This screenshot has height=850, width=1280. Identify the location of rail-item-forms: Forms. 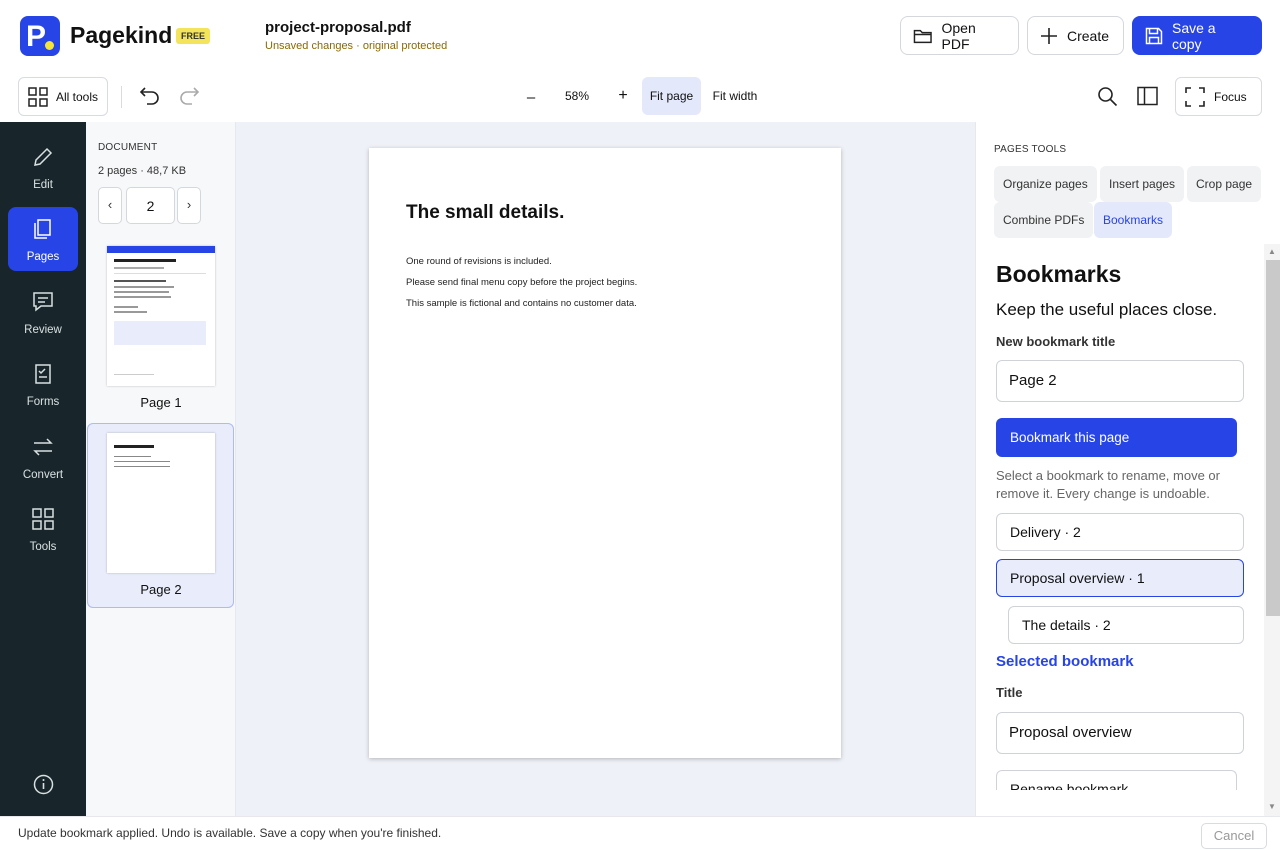
(43, 384).